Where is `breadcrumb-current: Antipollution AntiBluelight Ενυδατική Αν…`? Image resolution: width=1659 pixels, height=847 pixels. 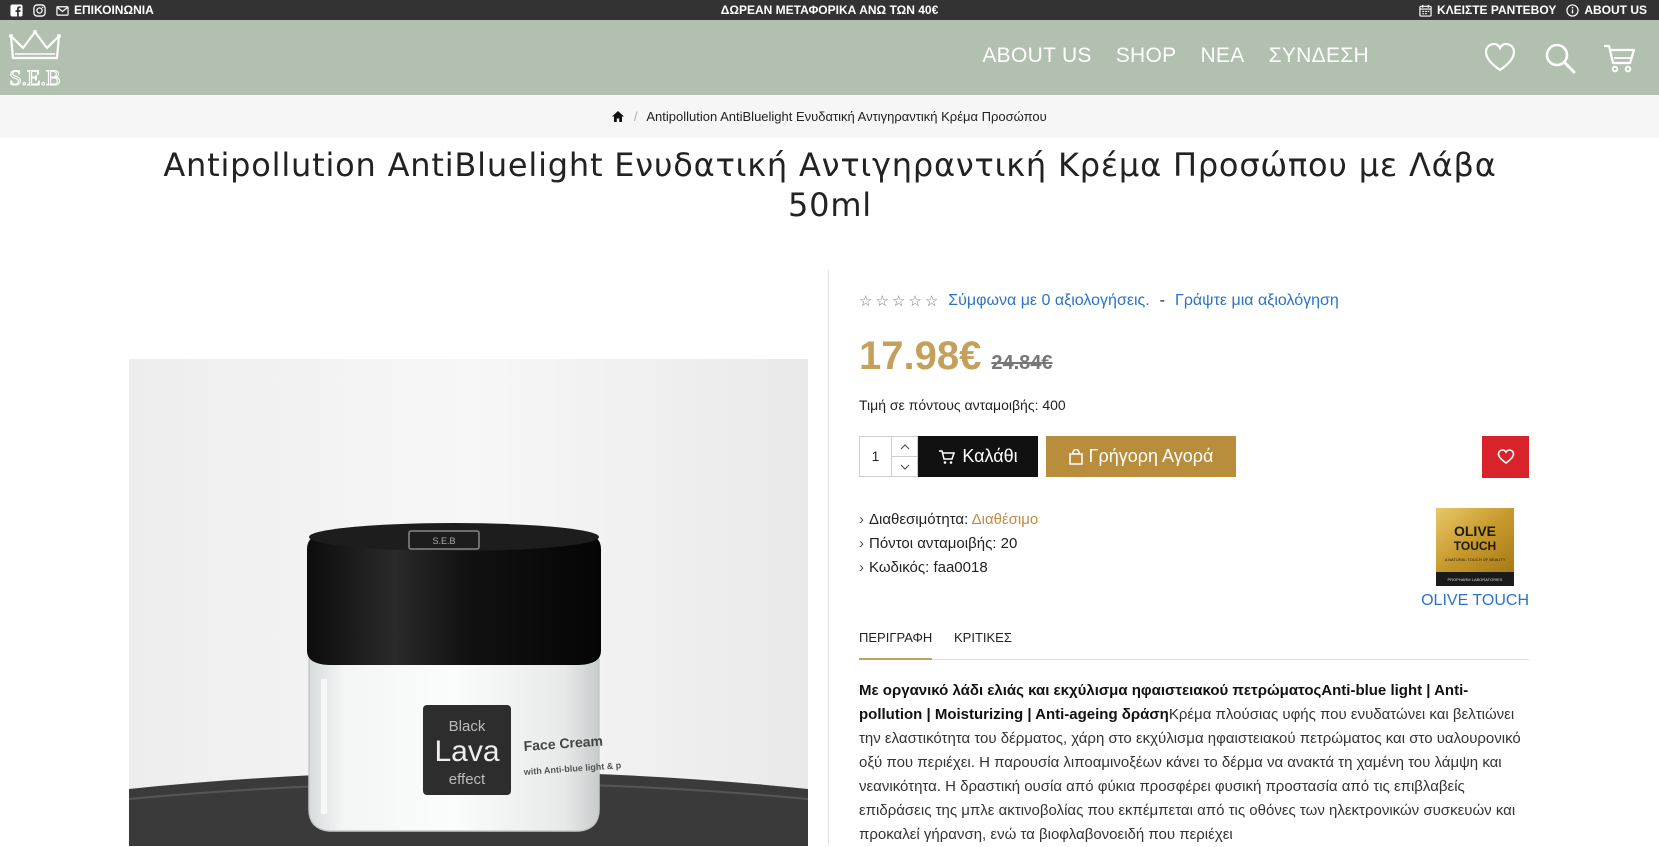
breadcrumb-current: Antipollution AntiBluelight Ενυδατική Αν… is located at coordinates (846, 116).